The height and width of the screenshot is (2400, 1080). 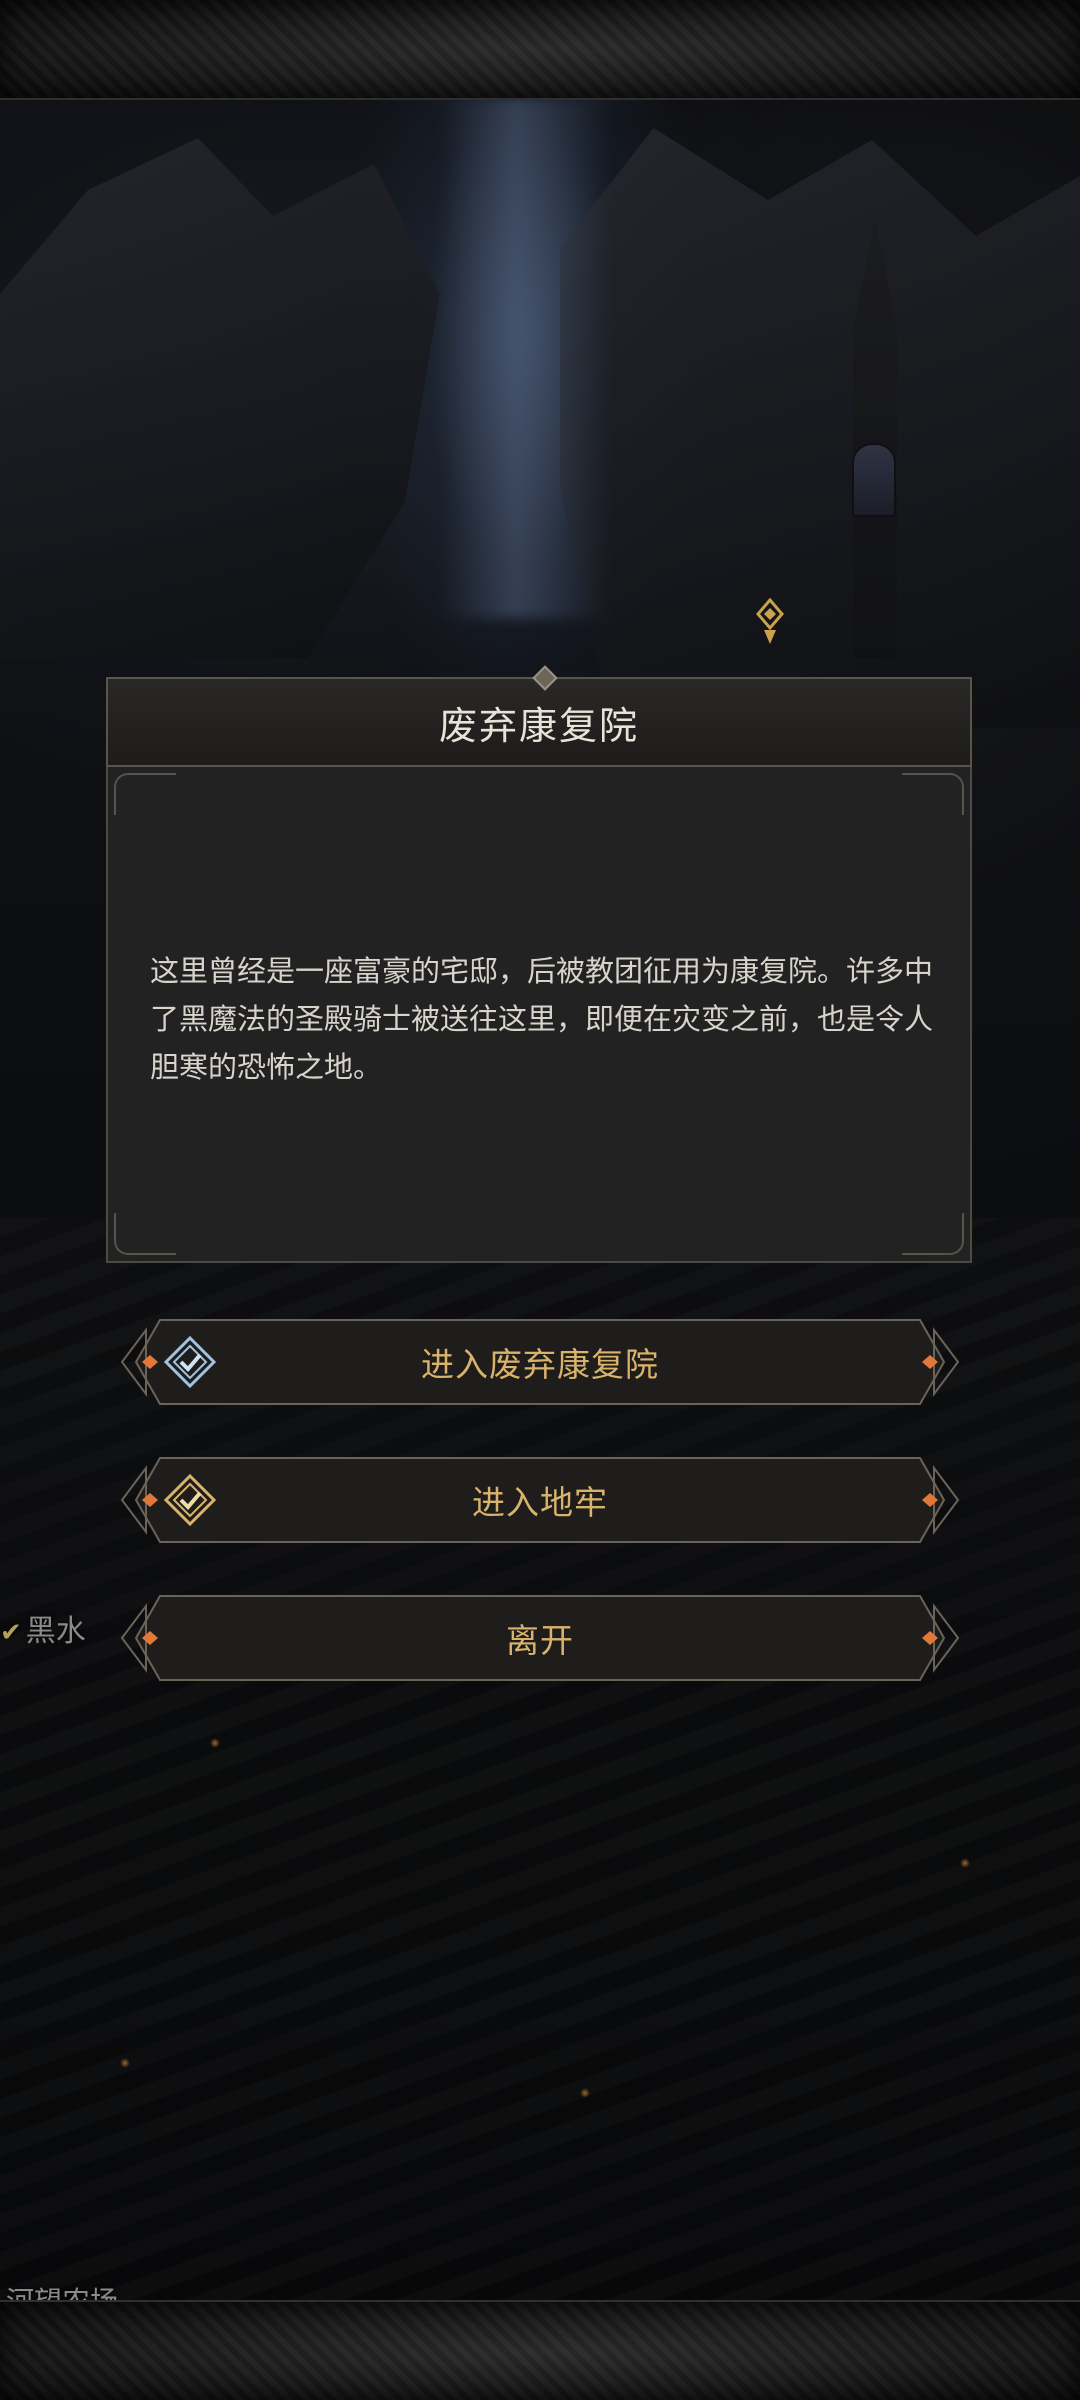 What do you see at coordinates (540, 2350) in the screenshot?
I see `bottom-ornate-frame` at bounding box center [540, 2350].